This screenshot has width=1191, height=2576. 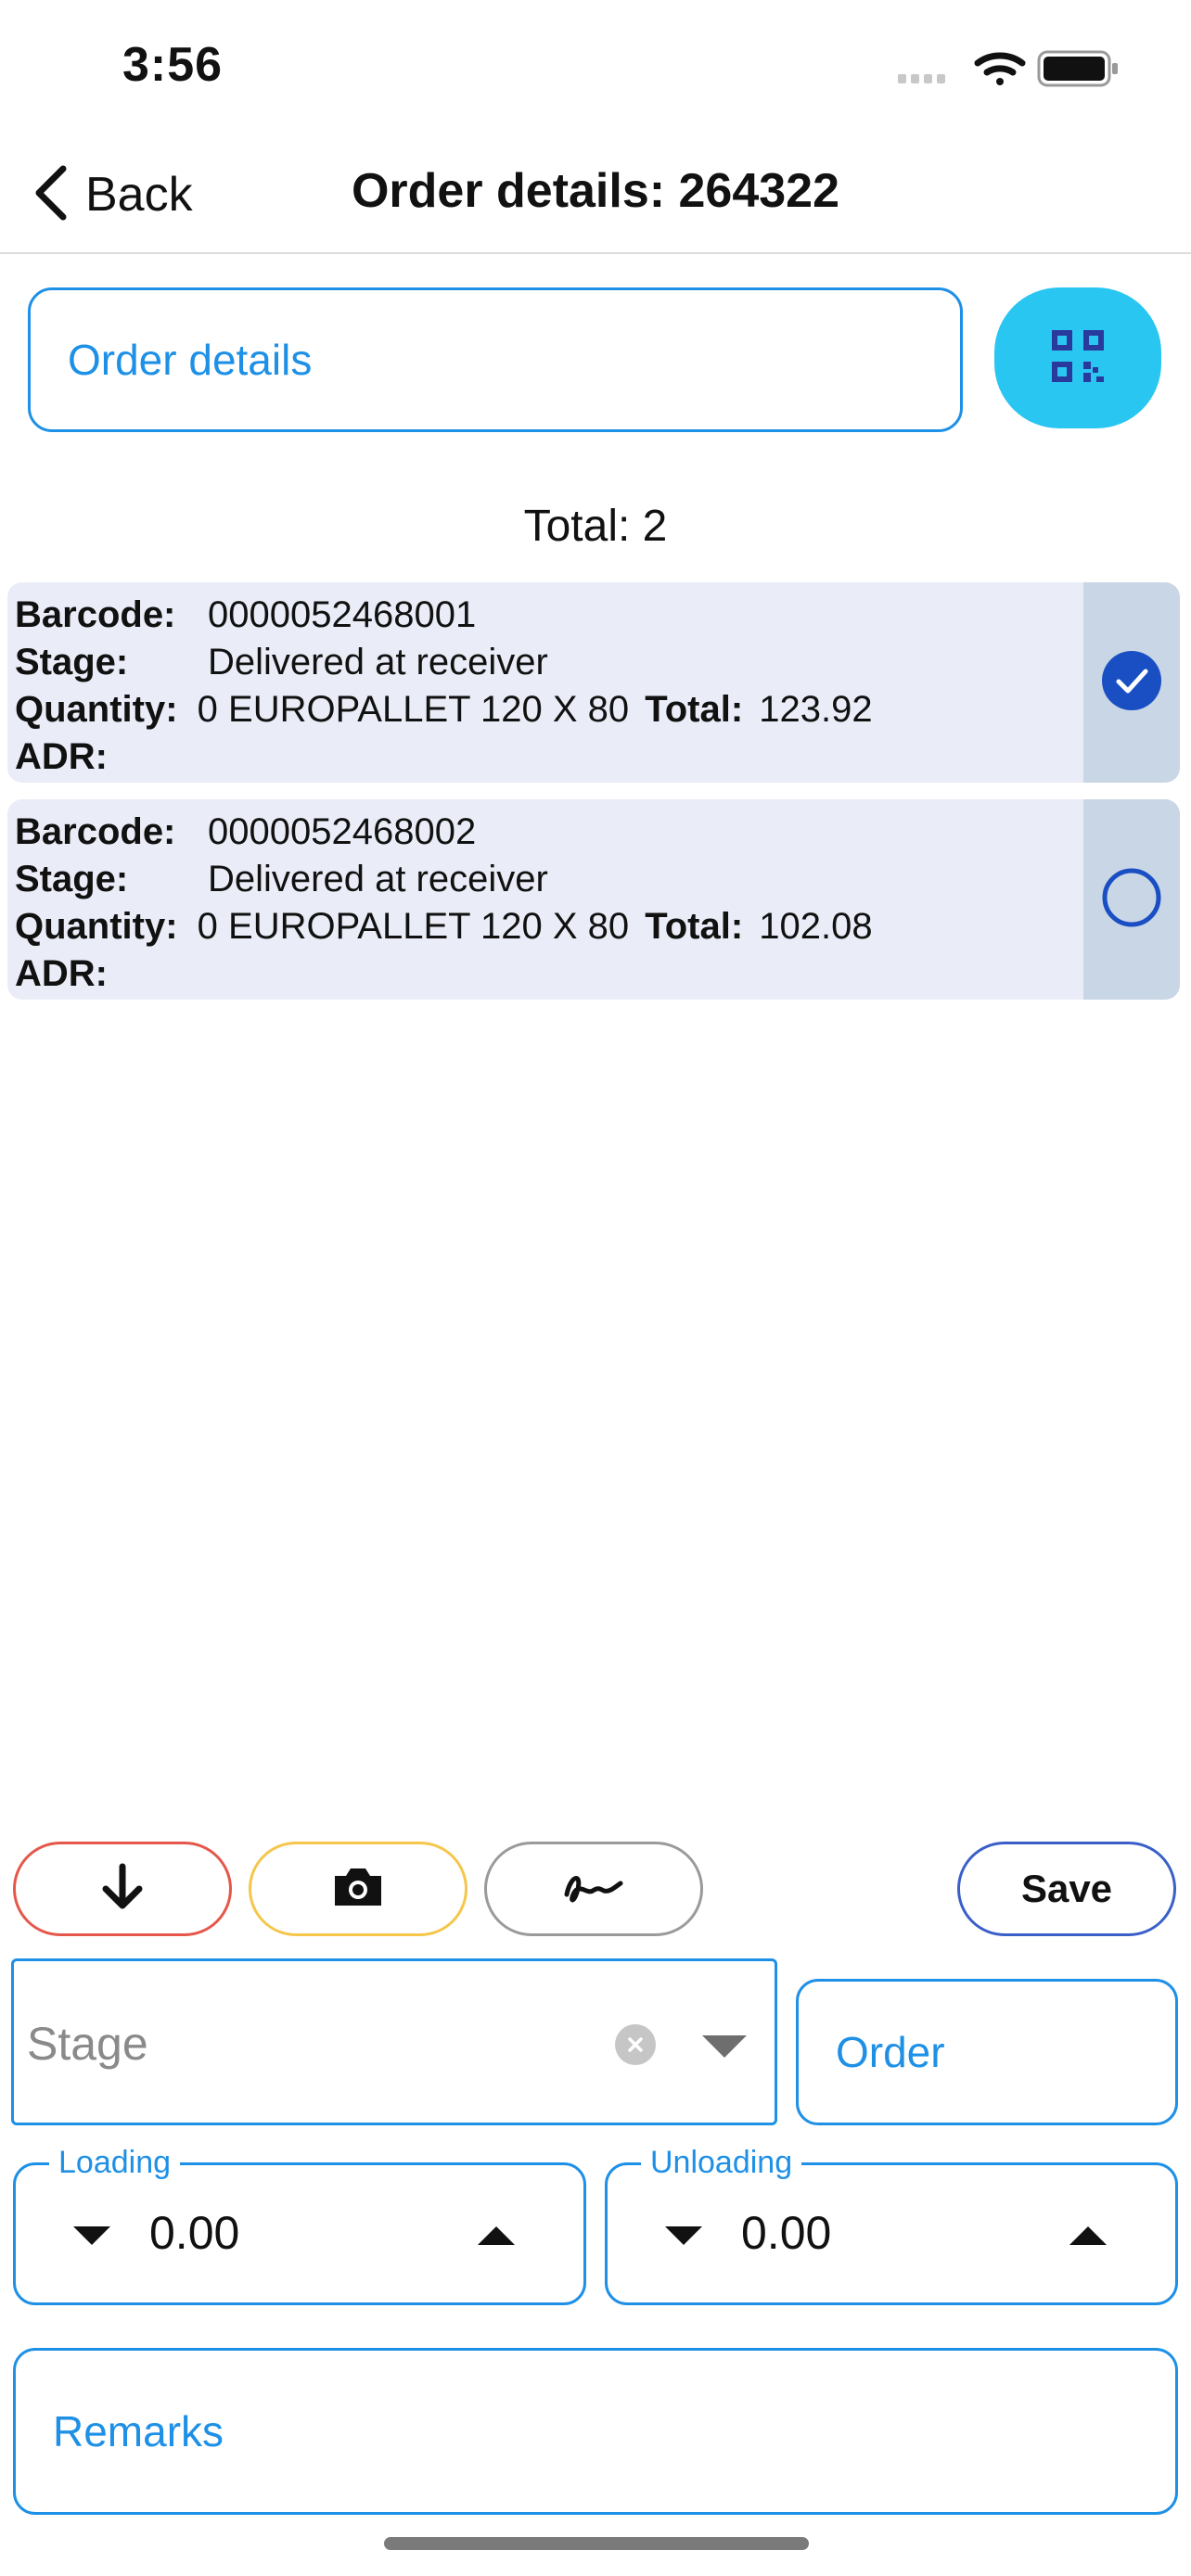 I want to click on qr-scan-button, so click(x=1077, y=358).